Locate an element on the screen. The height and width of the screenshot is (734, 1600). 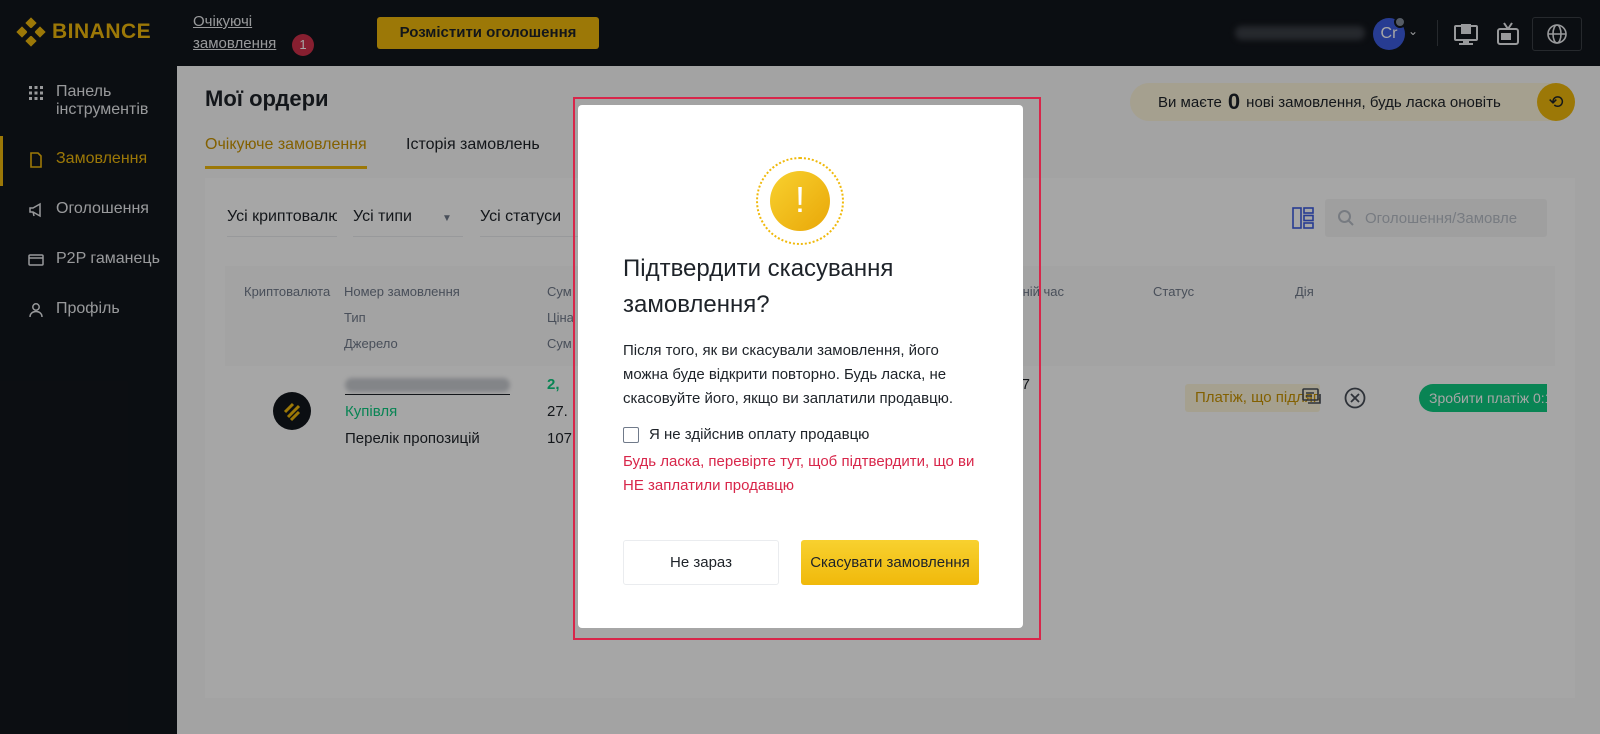
unpaid-confirm-checkbox is located at coordinates (631, 434).